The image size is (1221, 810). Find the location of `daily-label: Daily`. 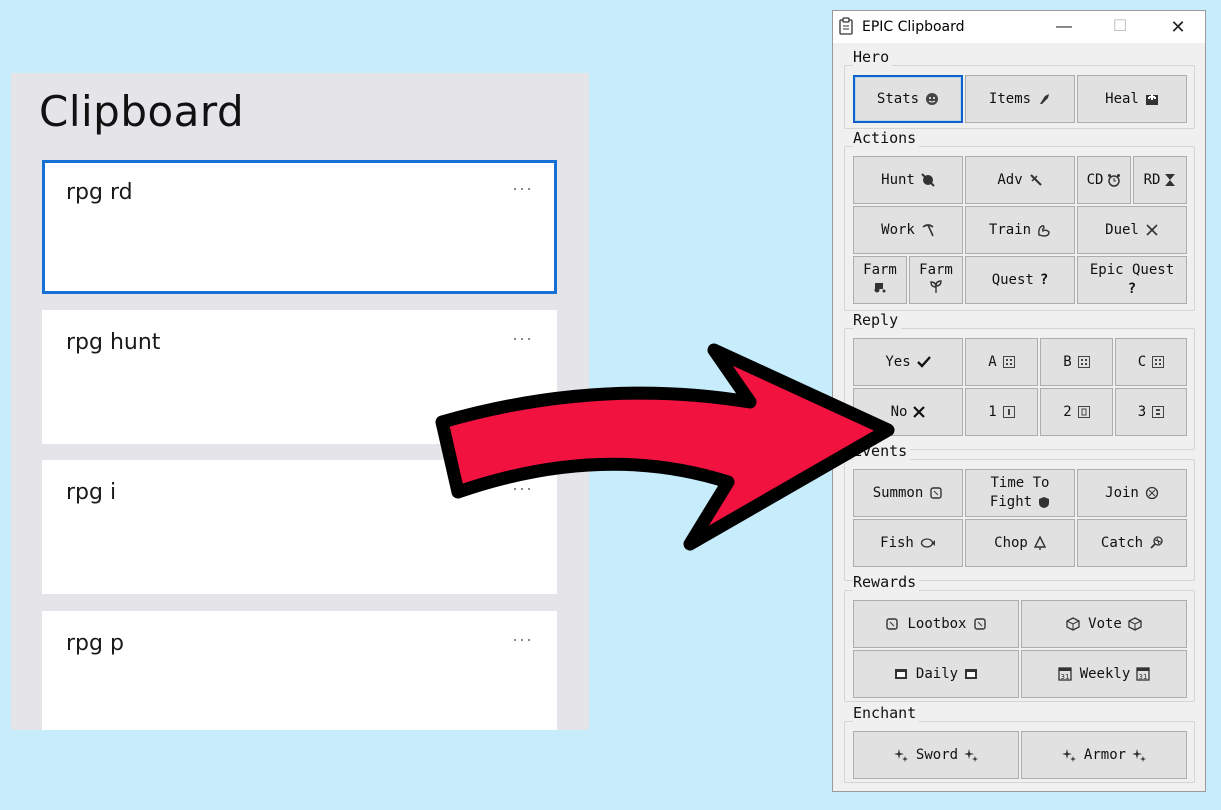

daily-label: Daily is located at coordinates (937, 673).